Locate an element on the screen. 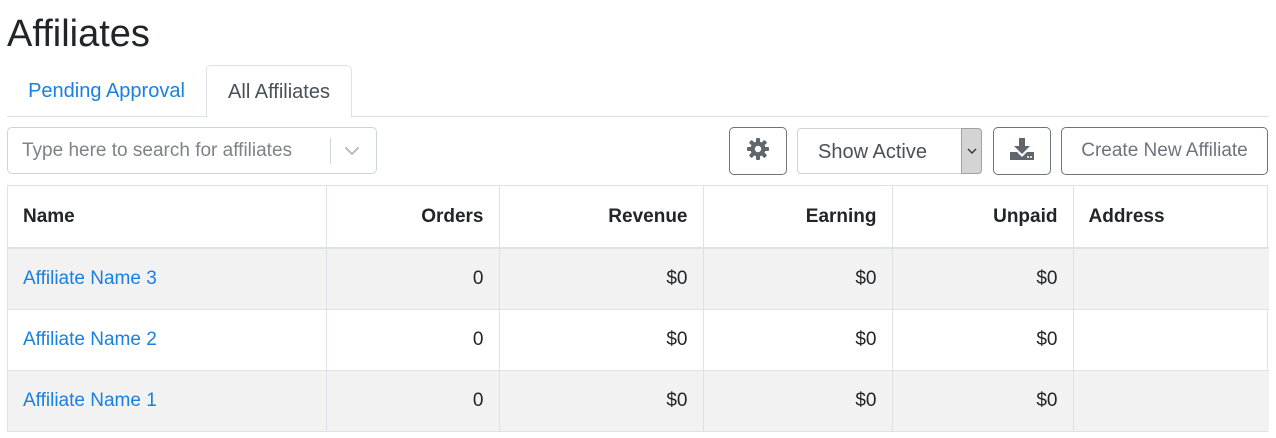 This screenshot has height=438, width=1276. chevron-down-icon is located at coordinates (352, 151).